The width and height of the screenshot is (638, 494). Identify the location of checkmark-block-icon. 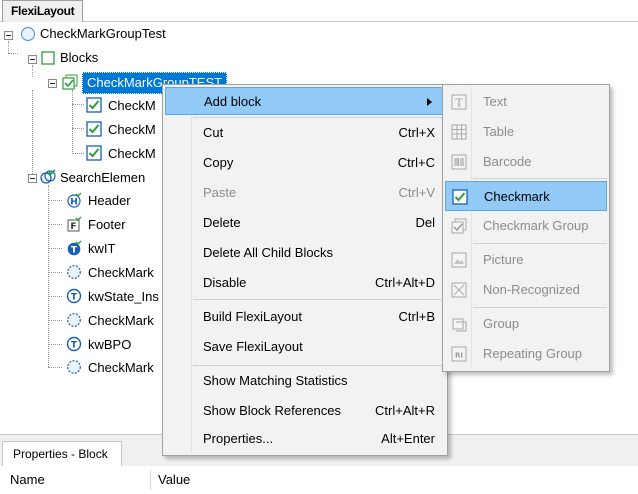
(460, 197).